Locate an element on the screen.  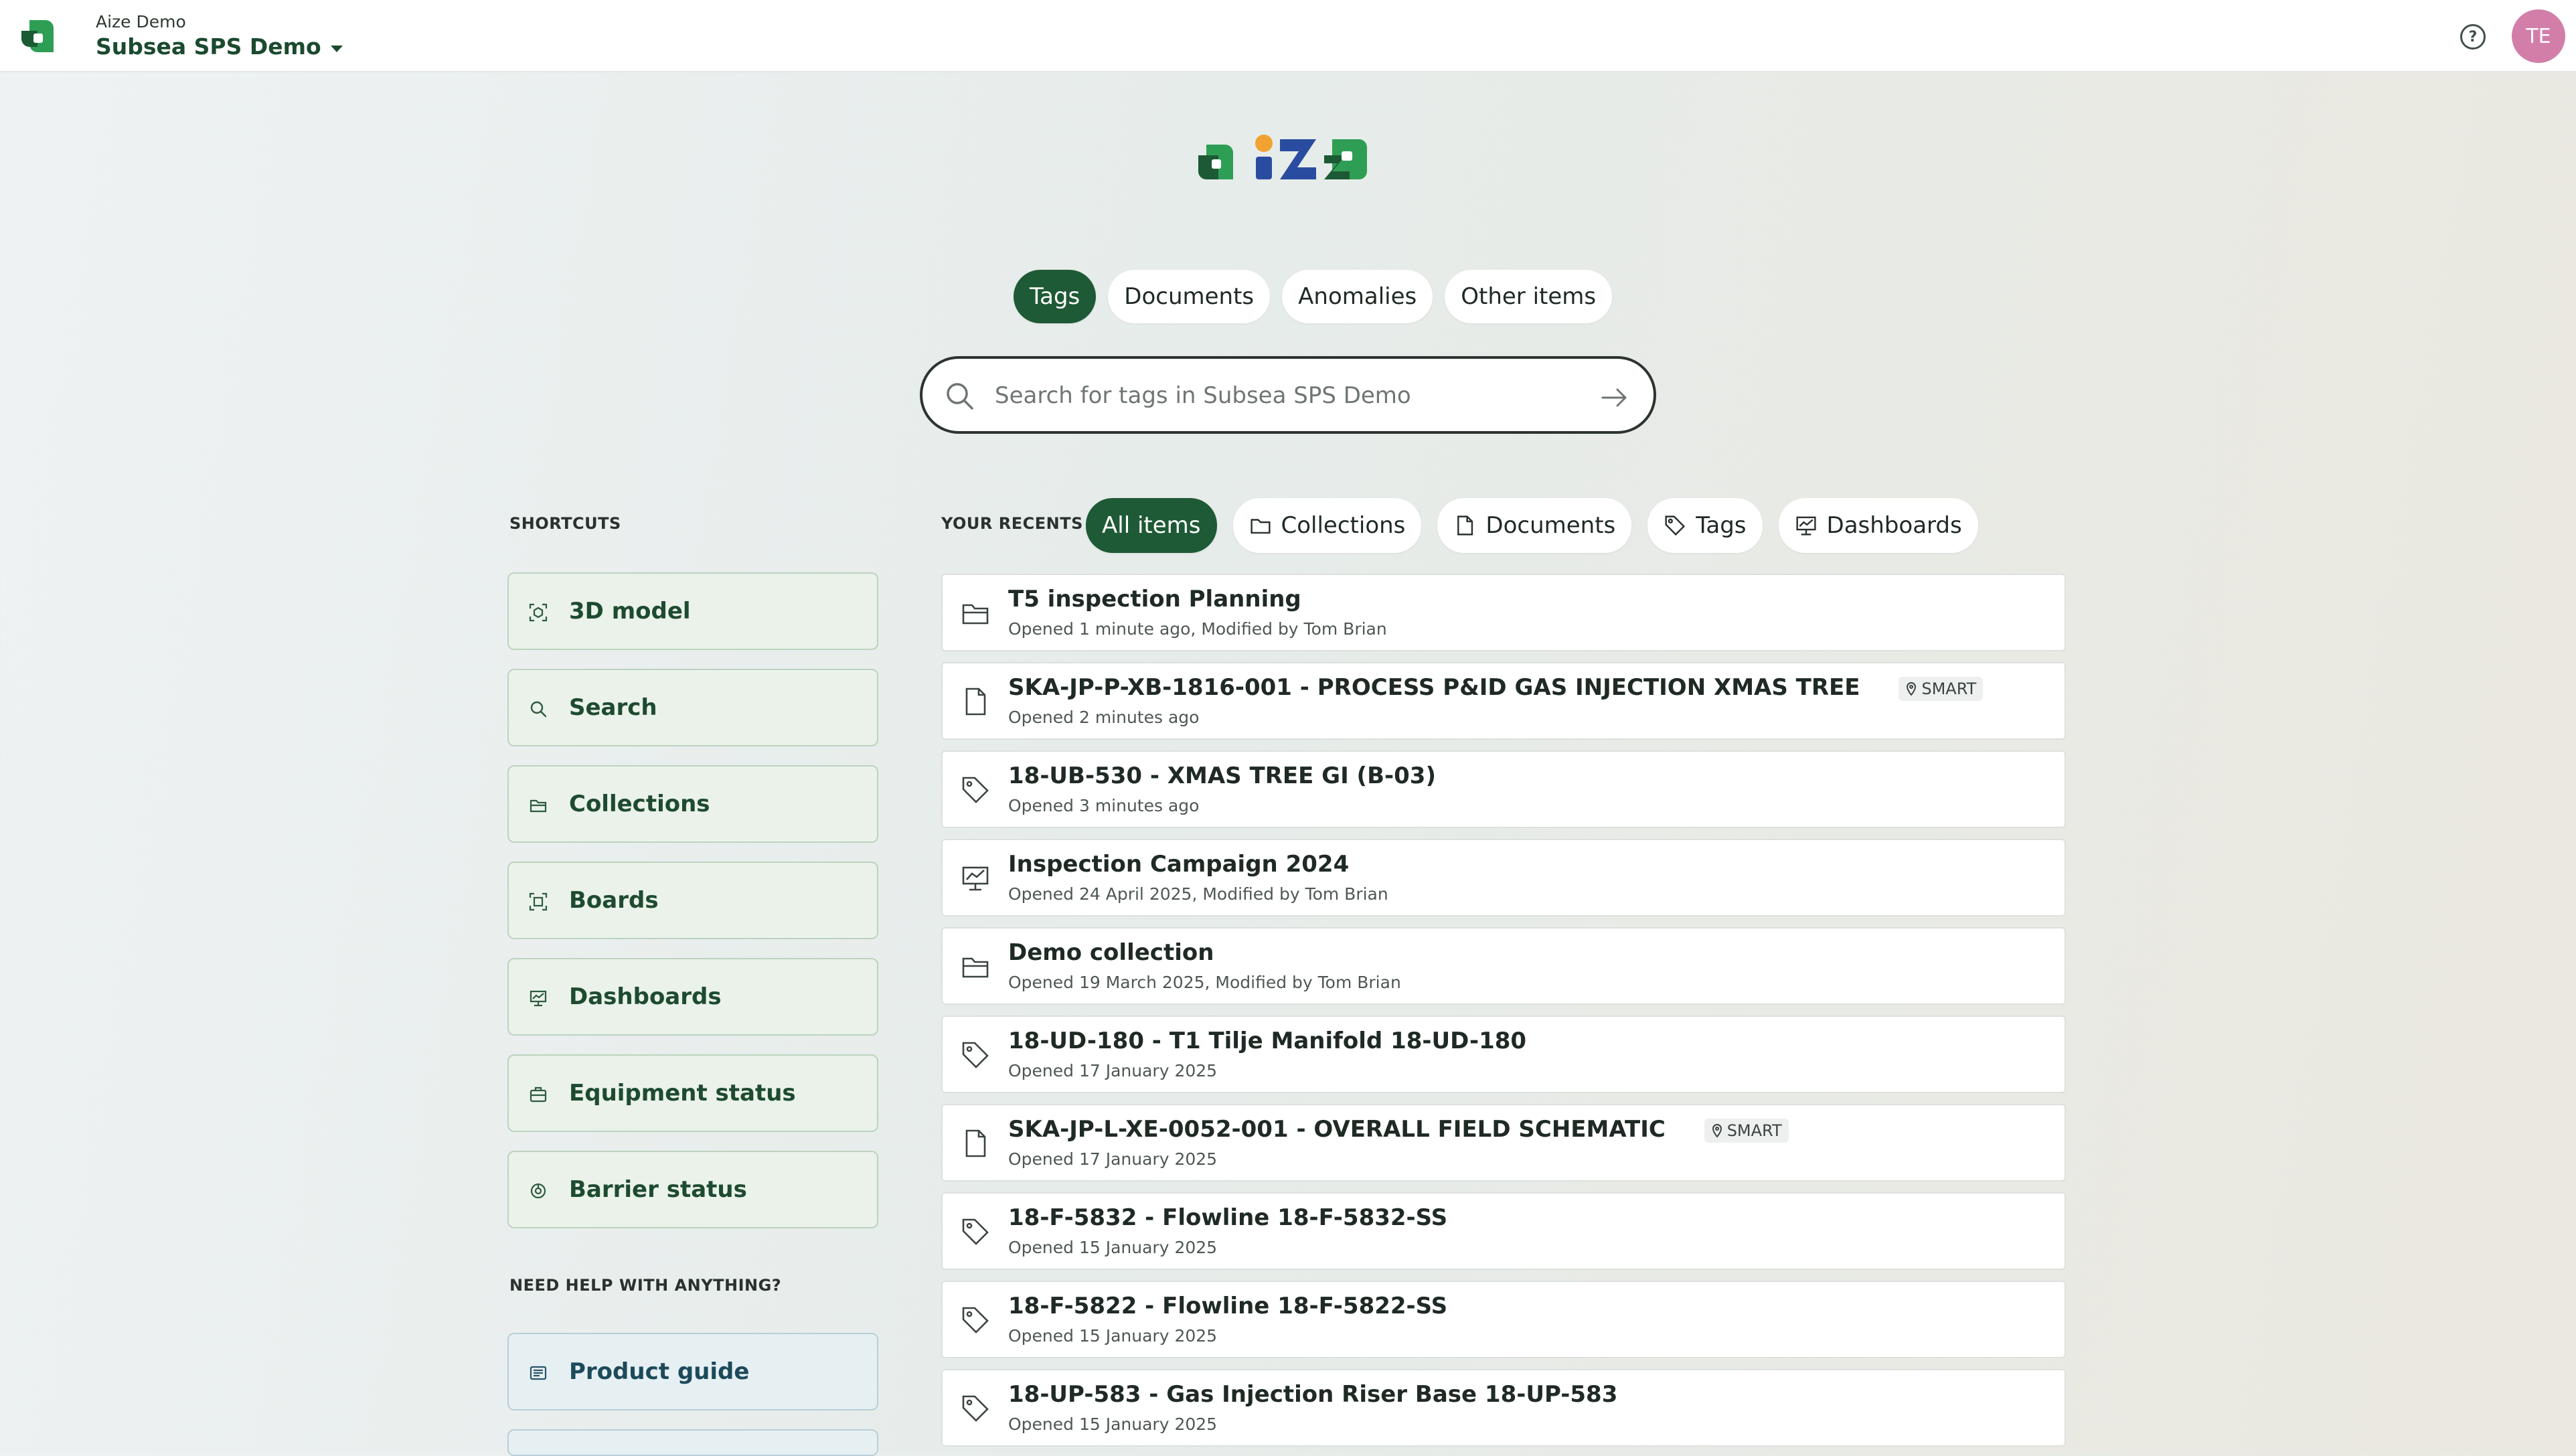
filter-label: Documents is located at coordinates (1551, 525).